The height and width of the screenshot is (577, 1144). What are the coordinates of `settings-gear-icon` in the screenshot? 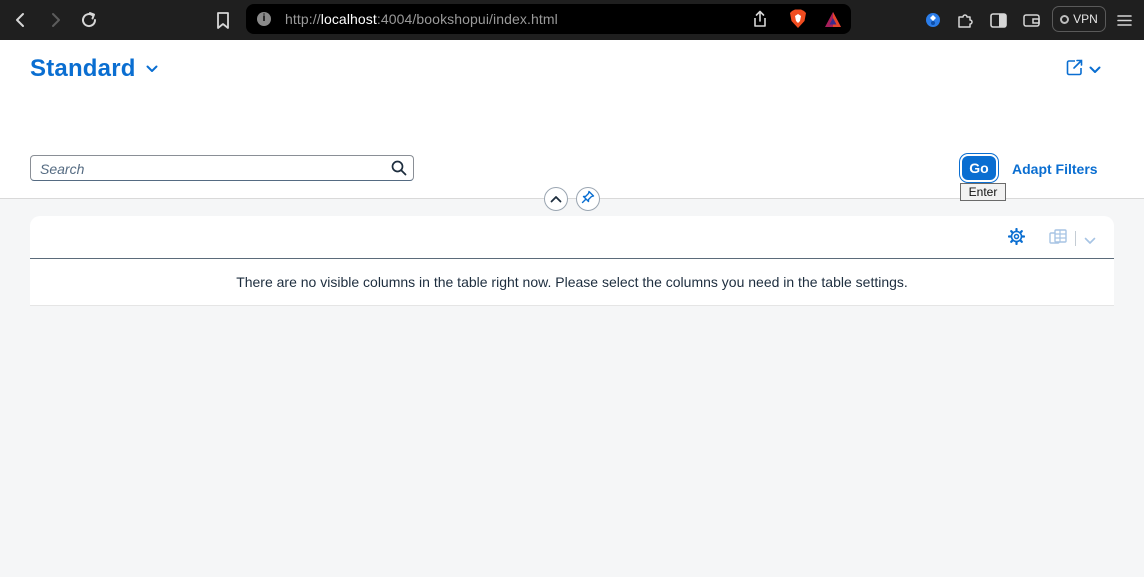 It's located at (1016, 238).